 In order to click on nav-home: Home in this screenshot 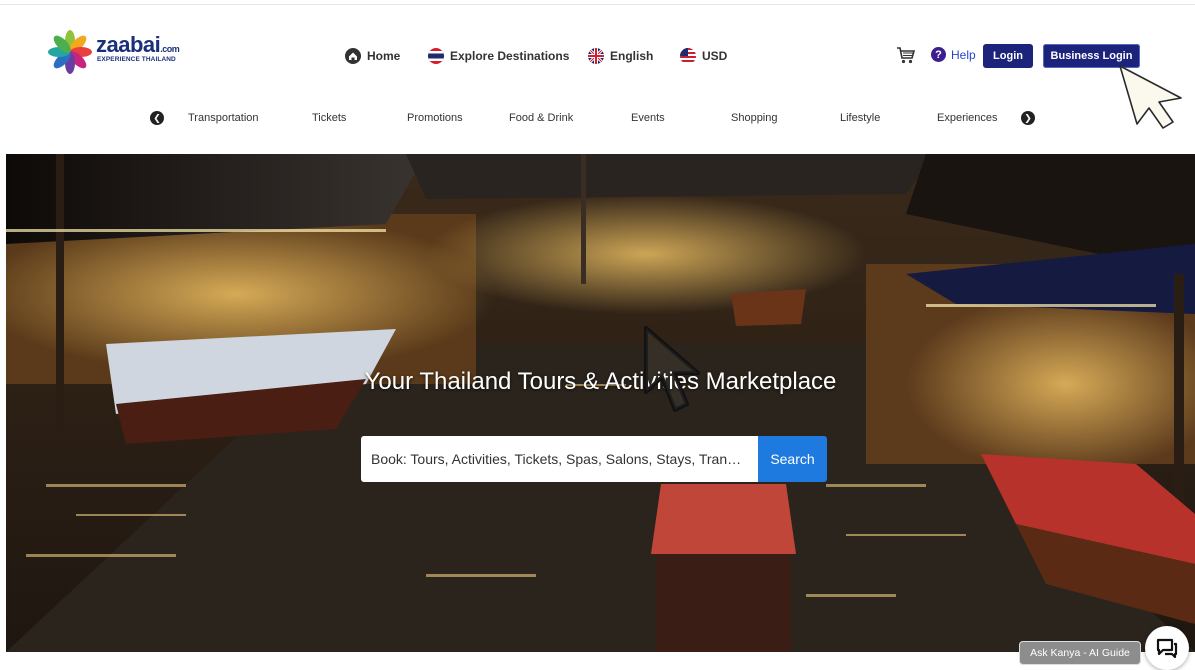, I will do `click(372, 56)`.